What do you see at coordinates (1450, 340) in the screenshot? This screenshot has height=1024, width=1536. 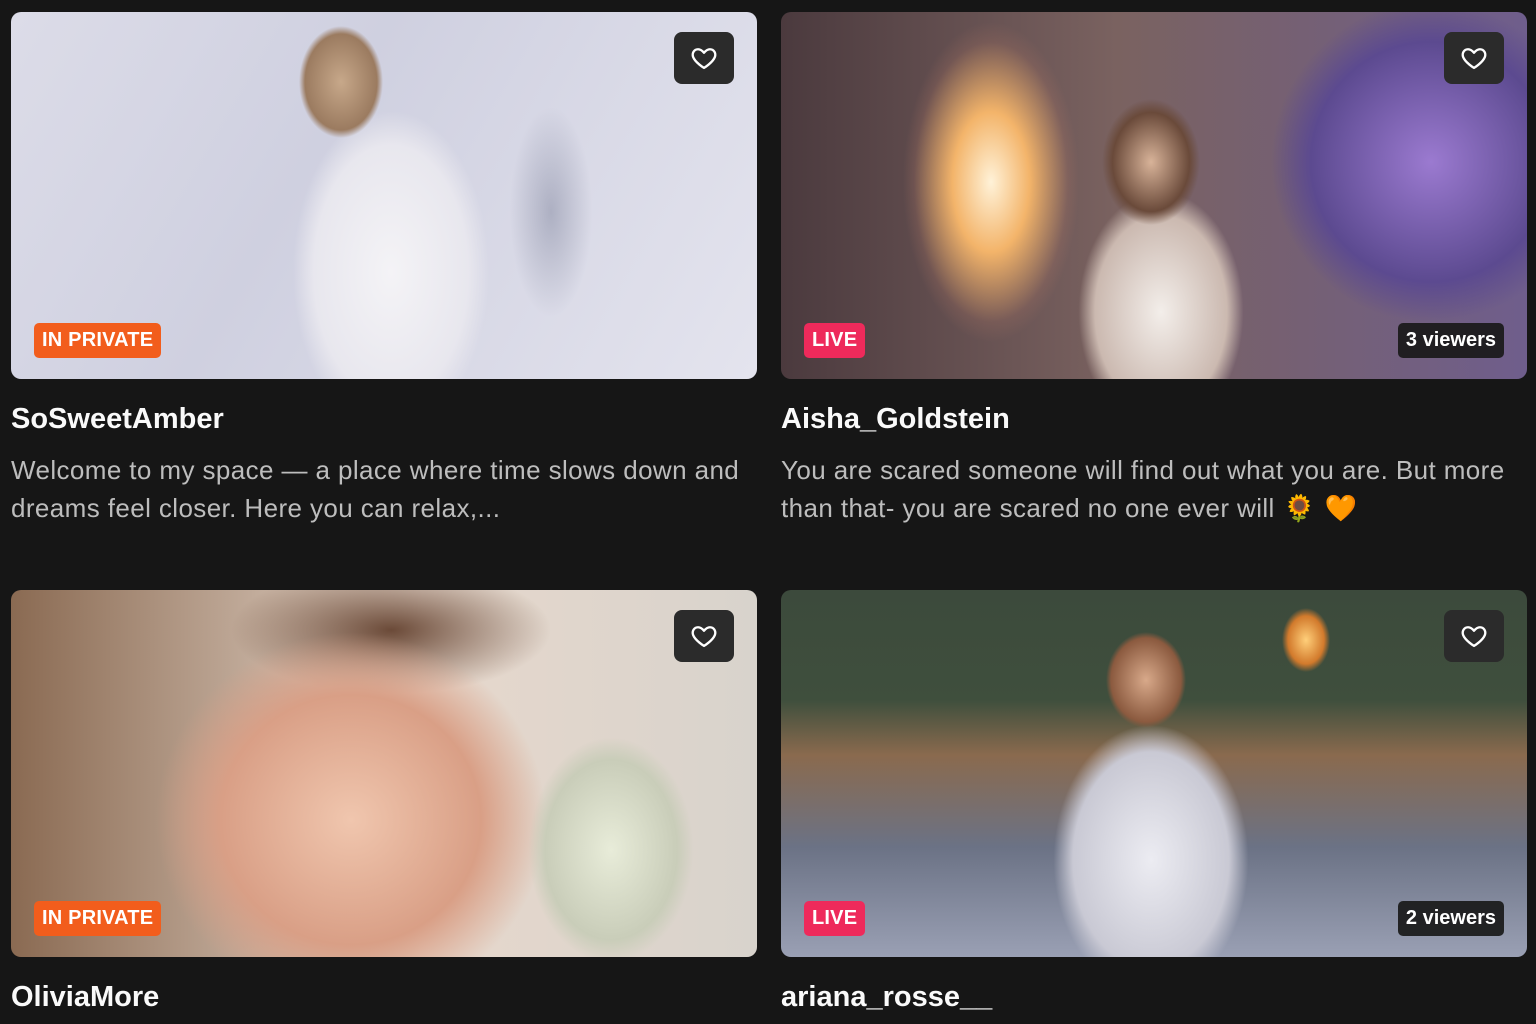 I see `viewer-count: 3 viewers` at bounding box center [1450, 340].